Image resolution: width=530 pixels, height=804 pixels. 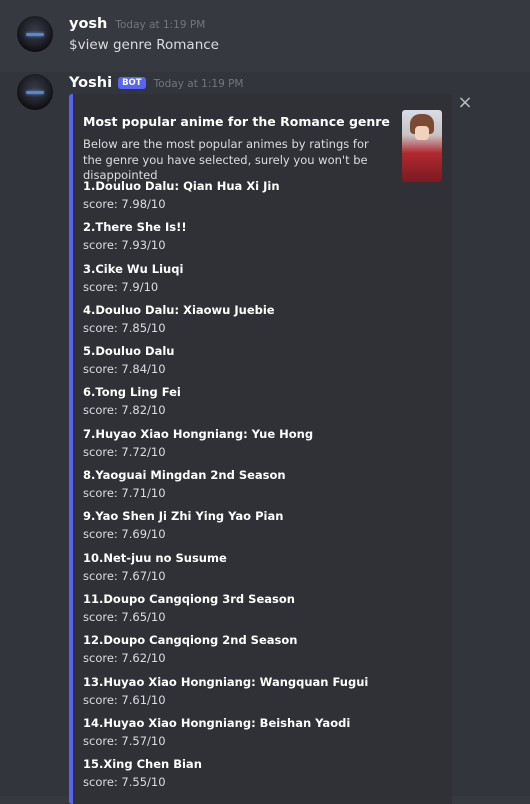 What do you see at coordinates (144, 45) in the screenshot?
I see `message-content: $view genre Romance` at bounding box center [144, 45].